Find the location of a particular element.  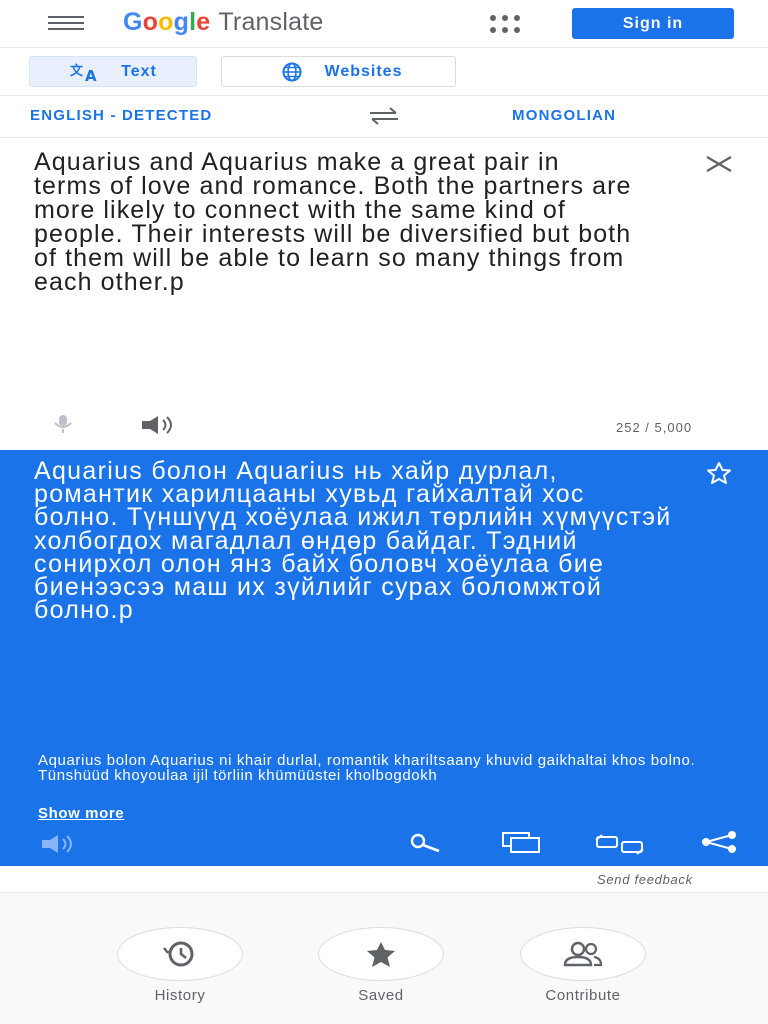

language-bar: ENGLISH - DETECTED MONGOLIAN is located at coordinates (384, 117).